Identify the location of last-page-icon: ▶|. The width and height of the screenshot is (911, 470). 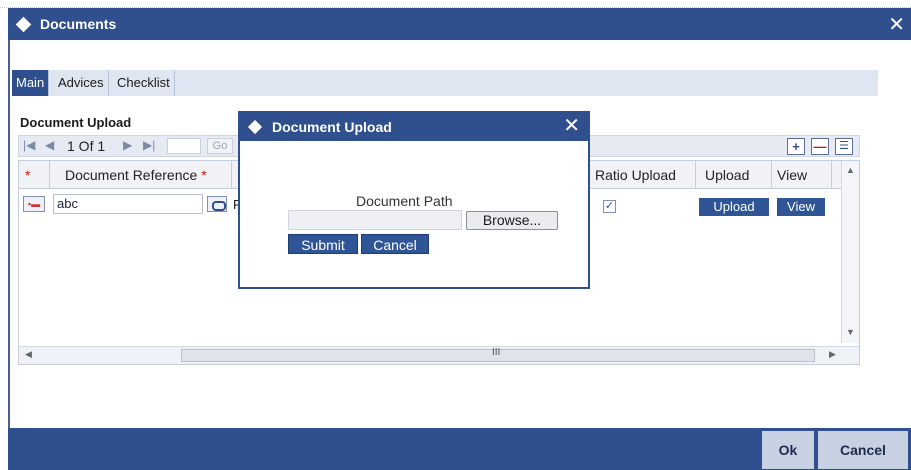
(149, 145).